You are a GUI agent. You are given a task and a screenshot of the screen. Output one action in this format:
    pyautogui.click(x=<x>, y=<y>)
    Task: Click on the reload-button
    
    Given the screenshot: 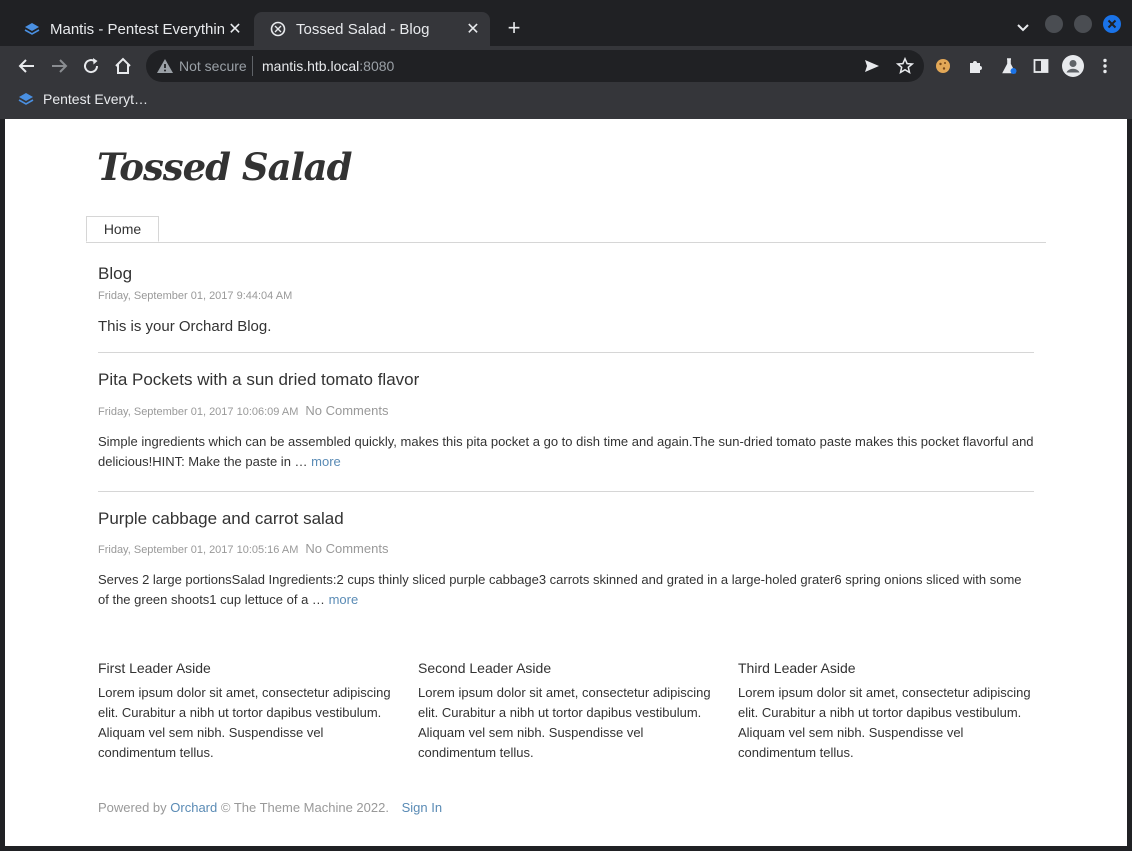 What is the action you would take?
    pyautogui.click(x=91, y=66)
    